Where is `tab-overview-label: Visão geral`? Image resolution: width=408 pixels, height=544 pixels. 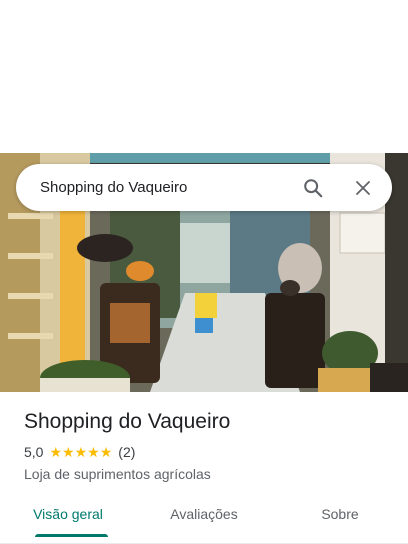
tab-overview-label: Visão geral is located at coordinates (68, 514).